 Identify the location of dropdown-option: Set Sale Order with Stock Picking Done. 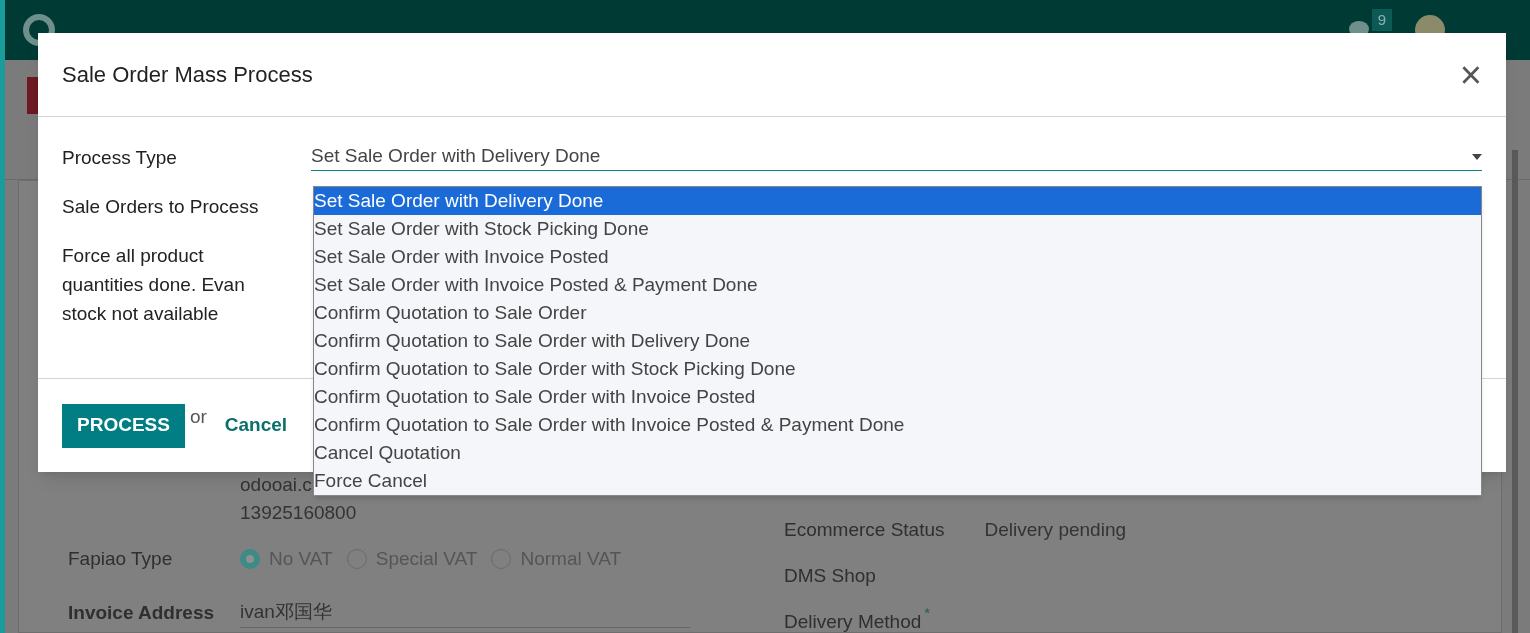
(897, 229).